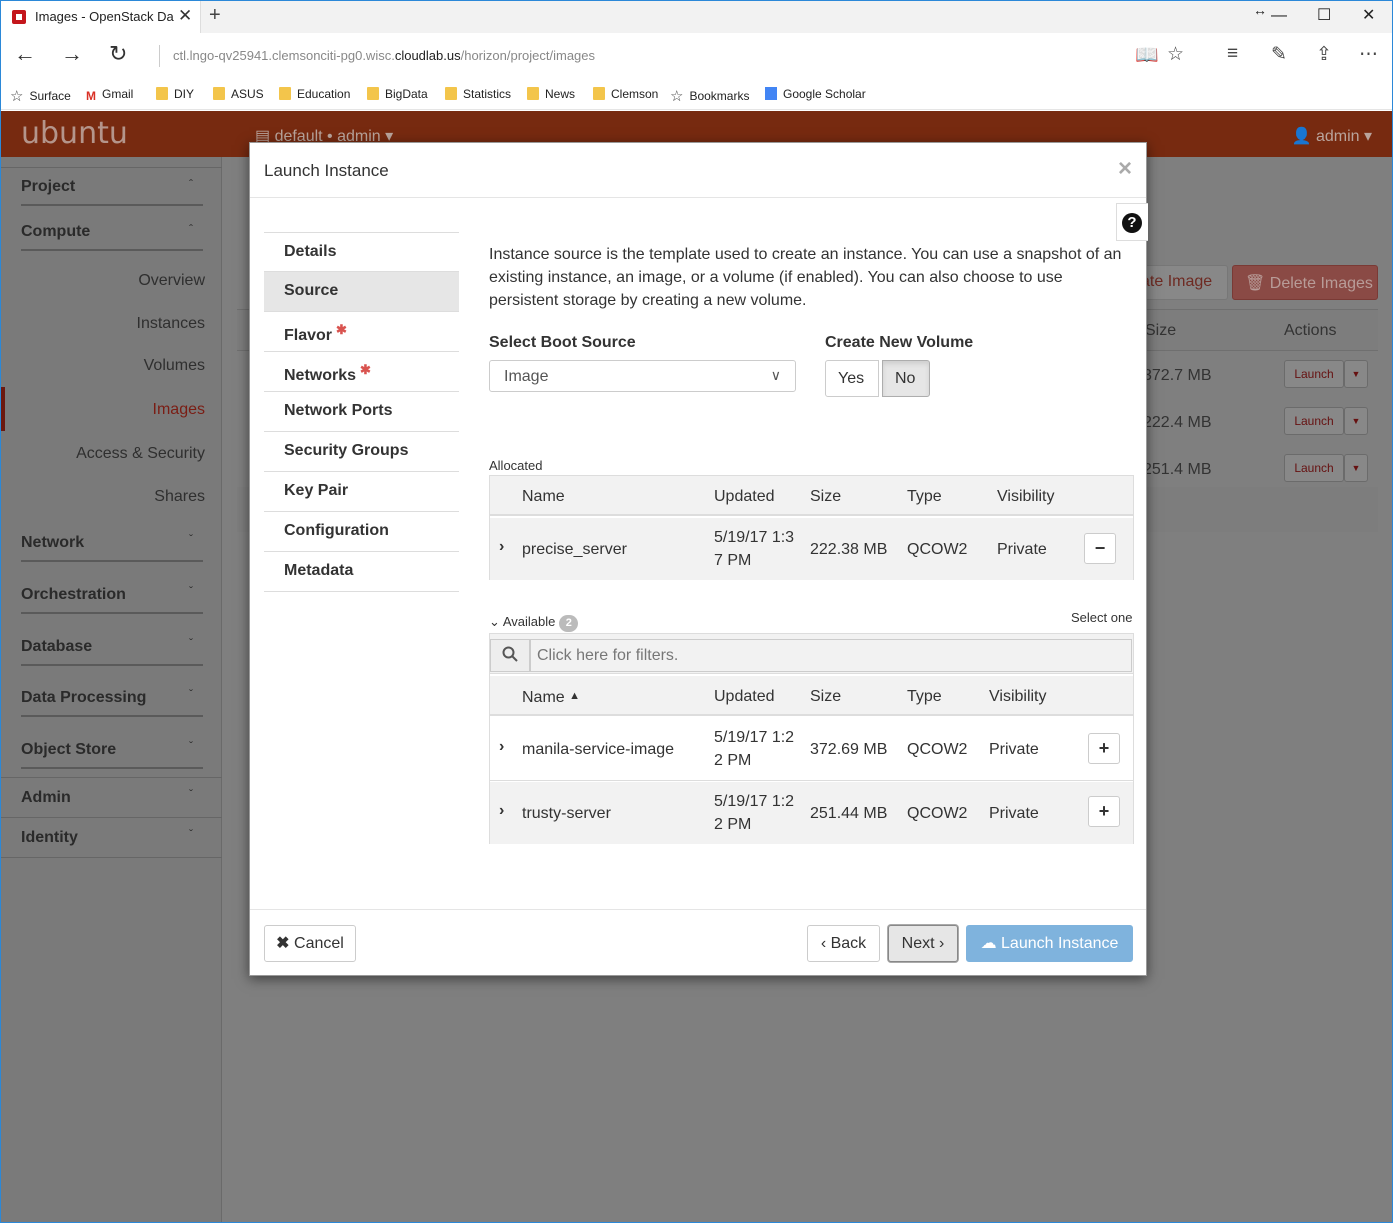  Describe the element at coordinates (25, 54) in the screenshot. I see `back-arrow-icon: ←` at that location.